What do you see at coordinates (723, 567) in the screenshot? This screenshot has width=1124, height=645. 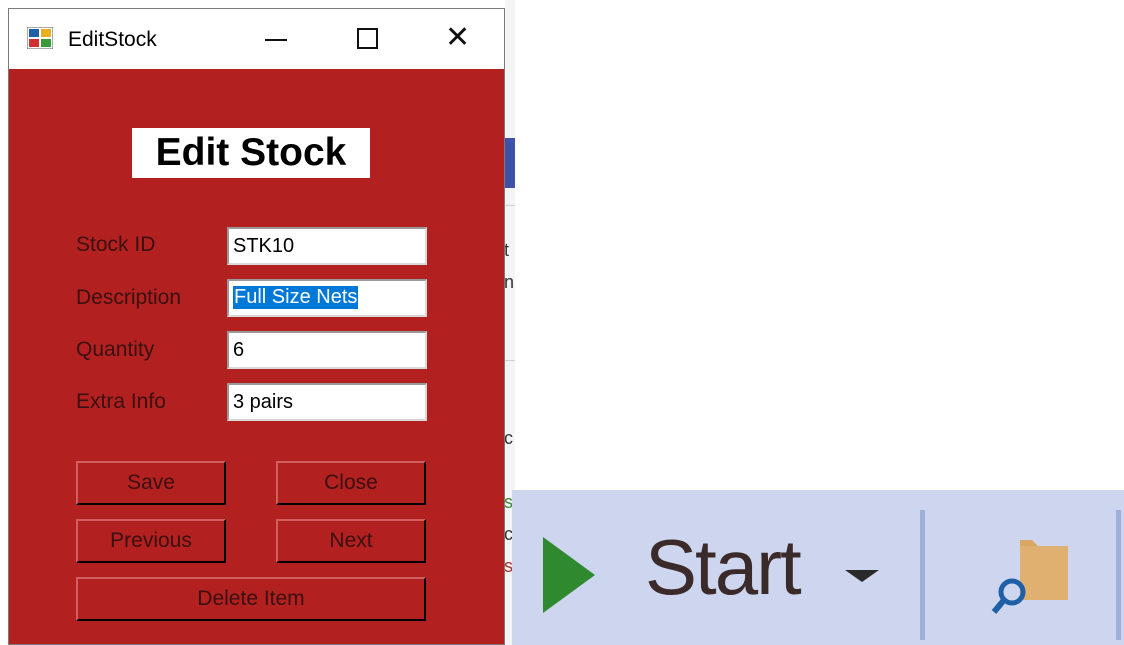 I see `start-button-label: Start` at bounding box center [723, 567].